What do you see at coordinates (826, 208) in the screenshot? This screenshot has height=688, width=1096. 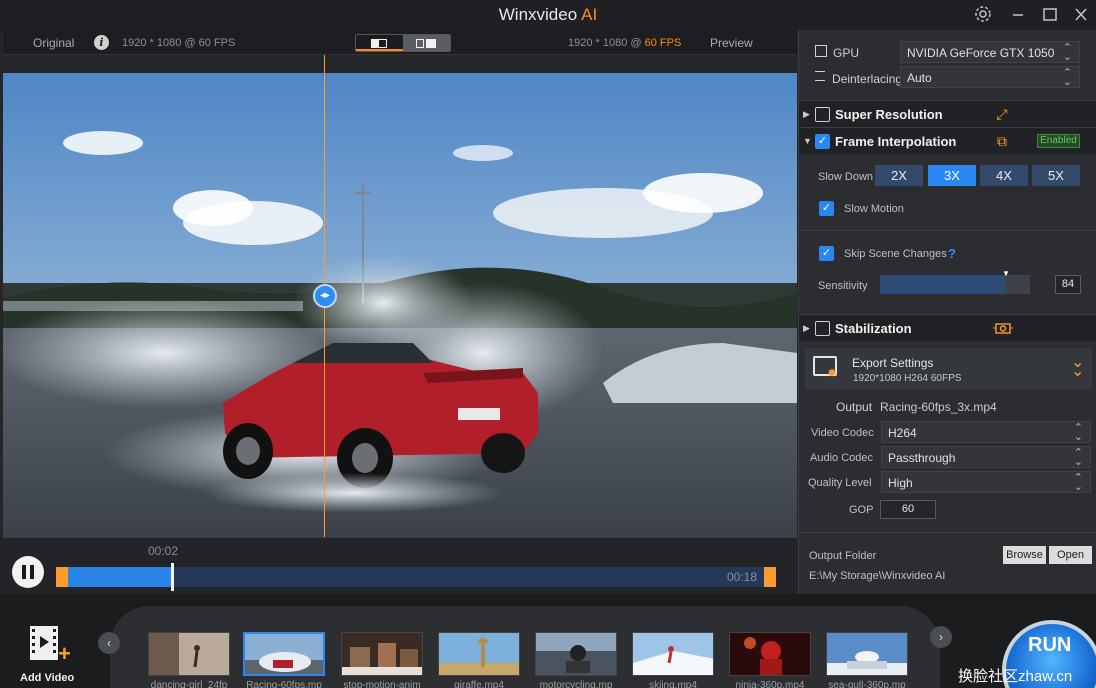 I see `slow-motion-checkbox: ✓` at bounding box center [826, 208].